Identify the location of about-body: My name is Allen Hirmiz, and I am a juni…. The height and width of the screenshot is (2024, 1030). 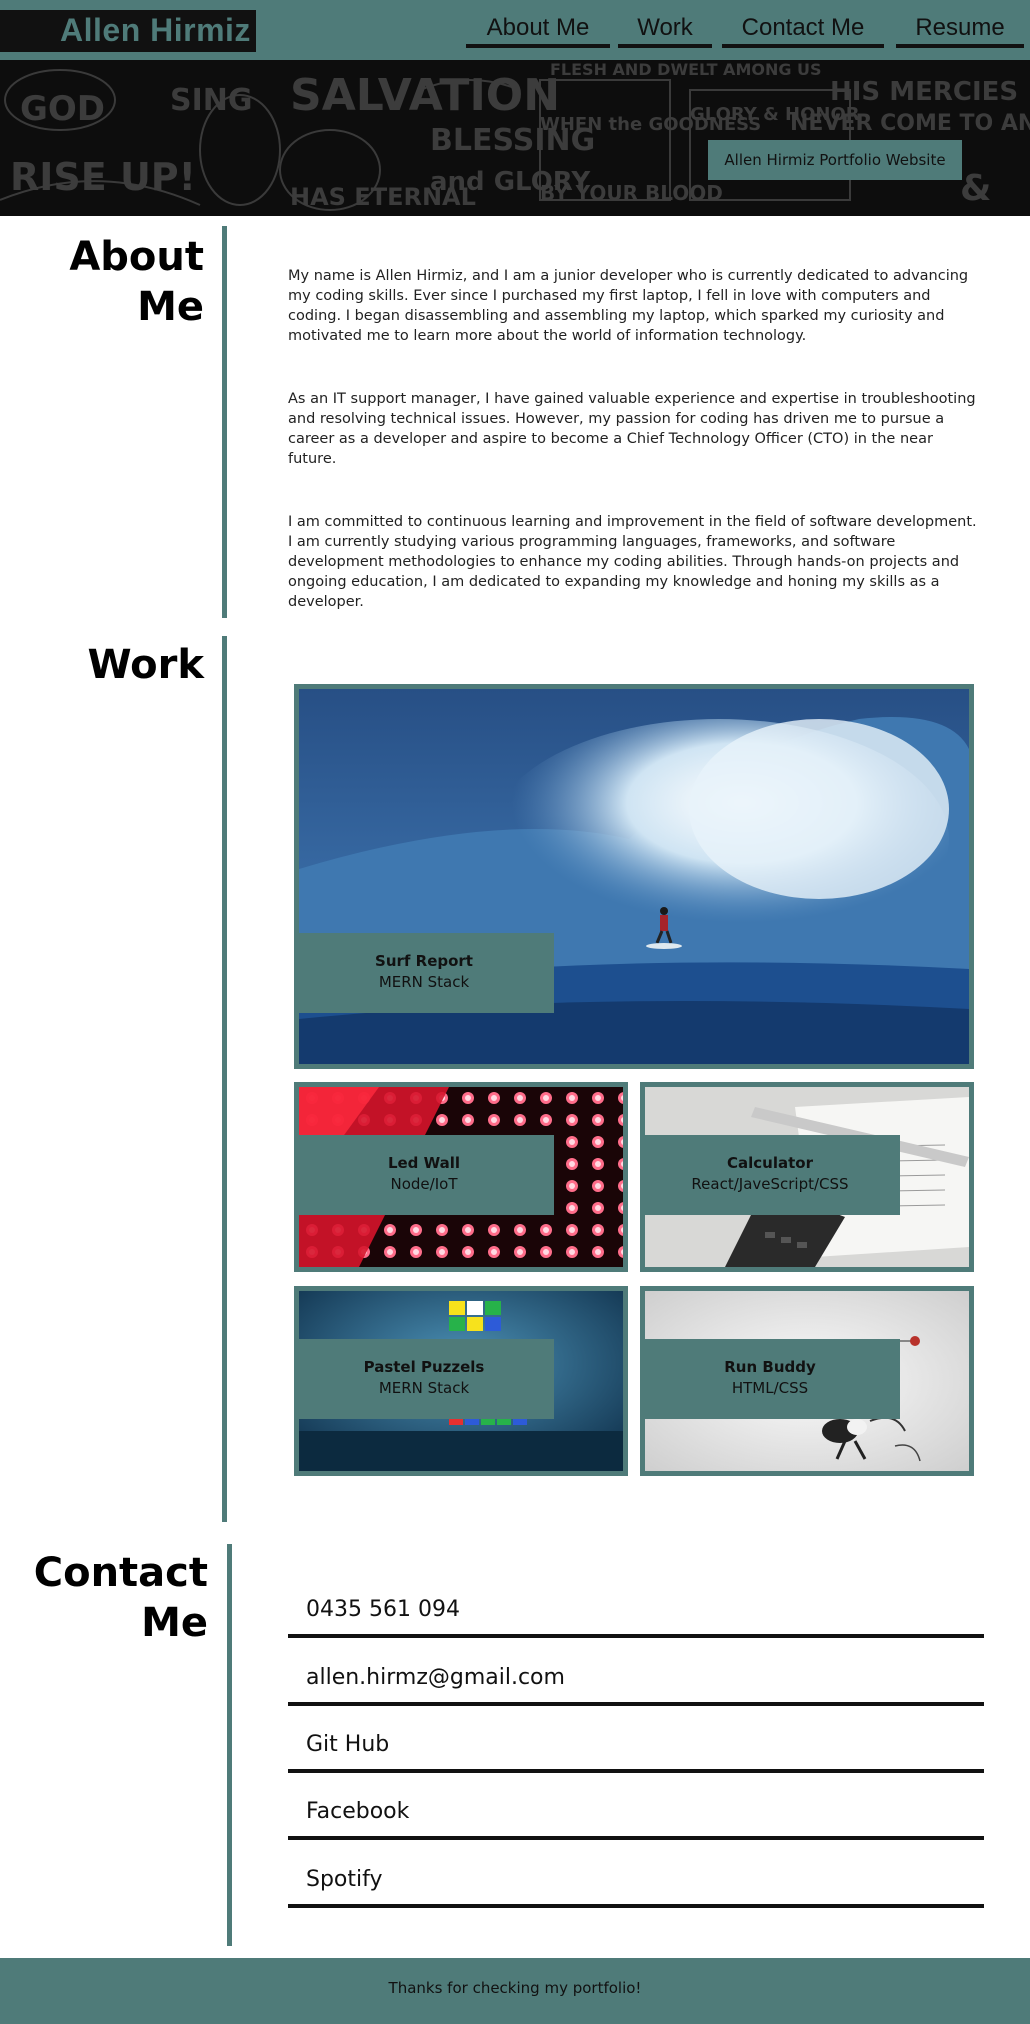
(635, 460).